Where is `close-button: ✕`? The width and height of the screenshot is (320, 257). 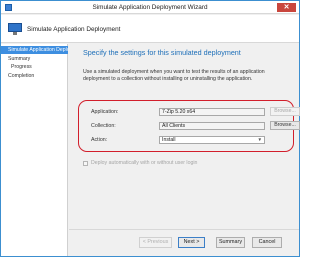
close-button: ✕ is located at coordinates (286, 7).